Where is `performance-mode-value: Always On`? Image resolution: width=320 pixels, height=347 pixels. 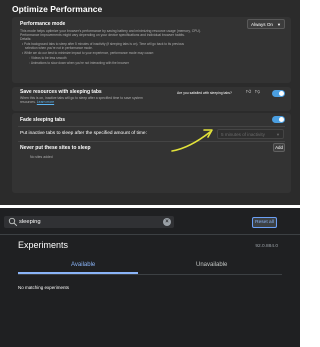
performance-mode-value: Always On is located at coordinates (262, 24).